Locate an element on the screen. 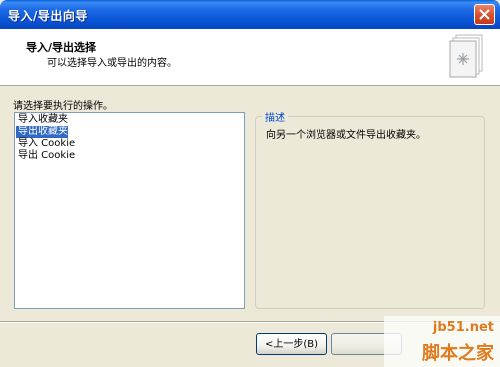 This screenshot has width=500, height=367. list-item-import-favorites: 导入收藏夹 is located at coordinates (42, 120).